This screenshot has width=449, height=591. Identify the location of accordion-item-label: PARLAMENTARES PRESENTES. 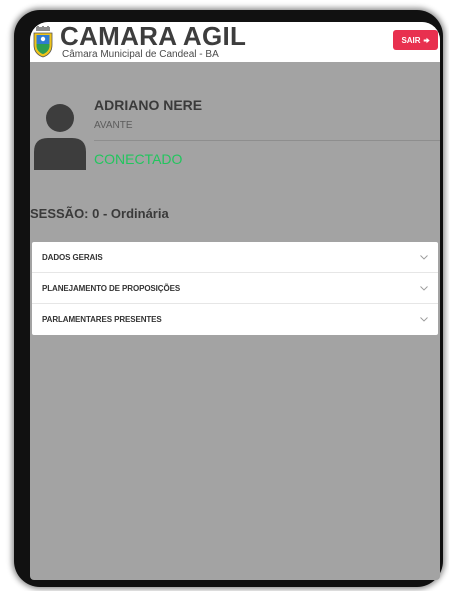
(102, 319).